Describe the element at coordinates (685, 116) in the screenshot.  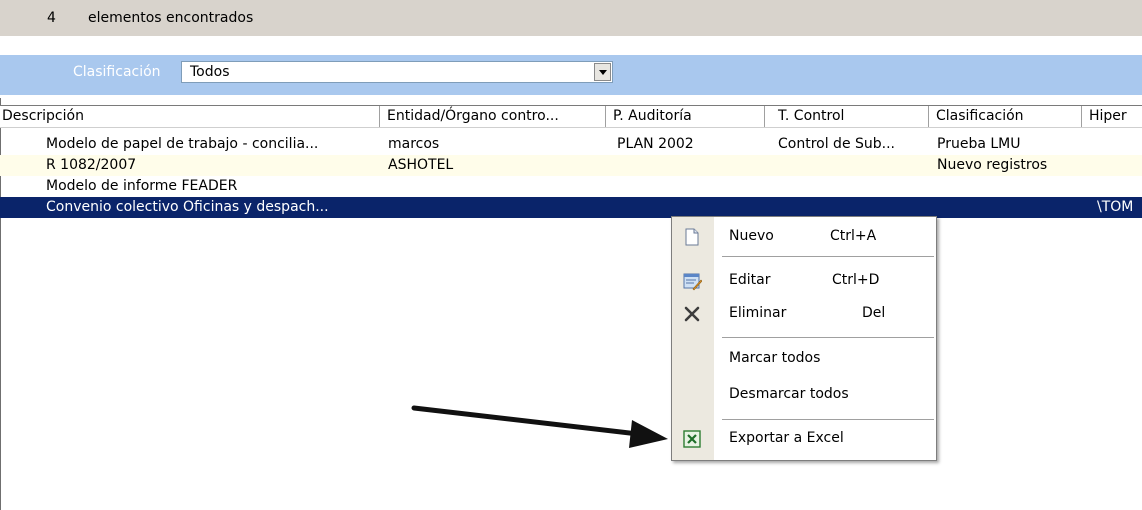
I see `column-header-auditoria: P. Auditoría` at that location.